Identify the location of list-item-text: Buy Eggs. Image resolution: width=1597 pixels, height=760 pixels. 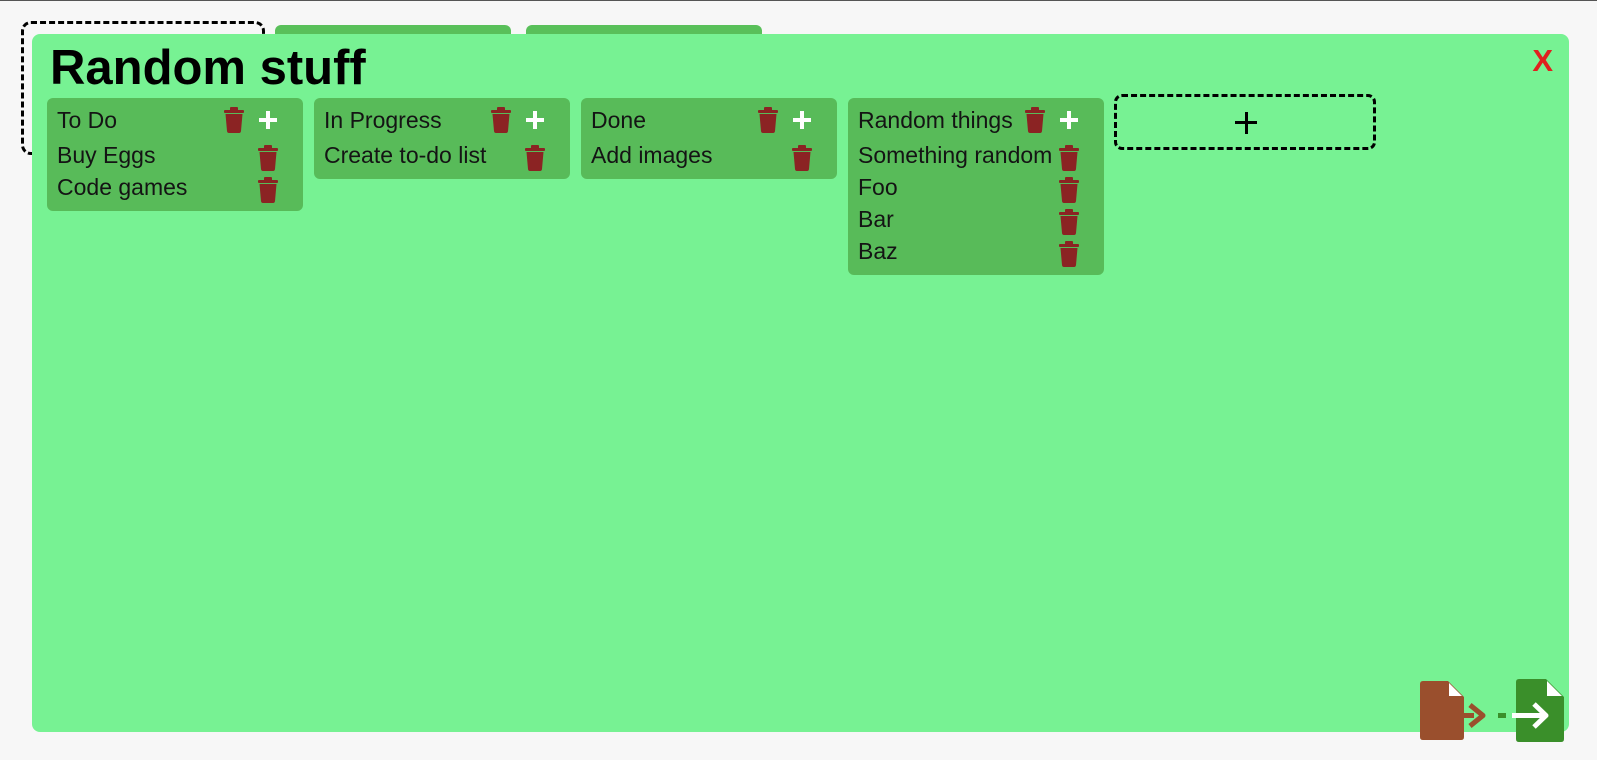
(155, 155).